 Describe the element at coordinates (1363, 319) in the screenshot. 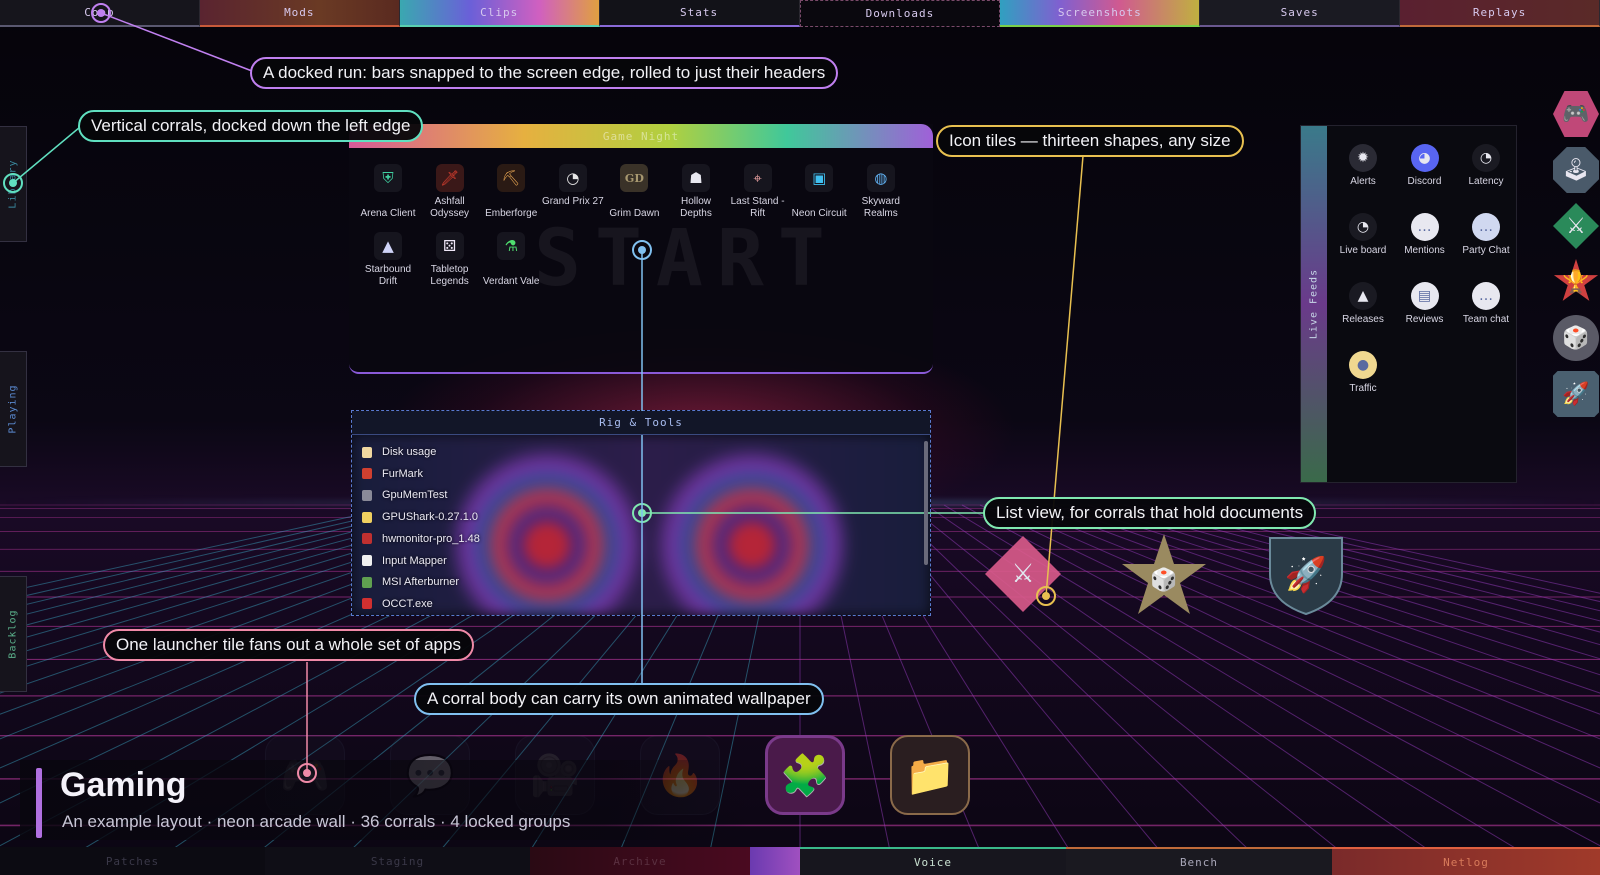

I see `feed-tile-label: Releases` at that location.